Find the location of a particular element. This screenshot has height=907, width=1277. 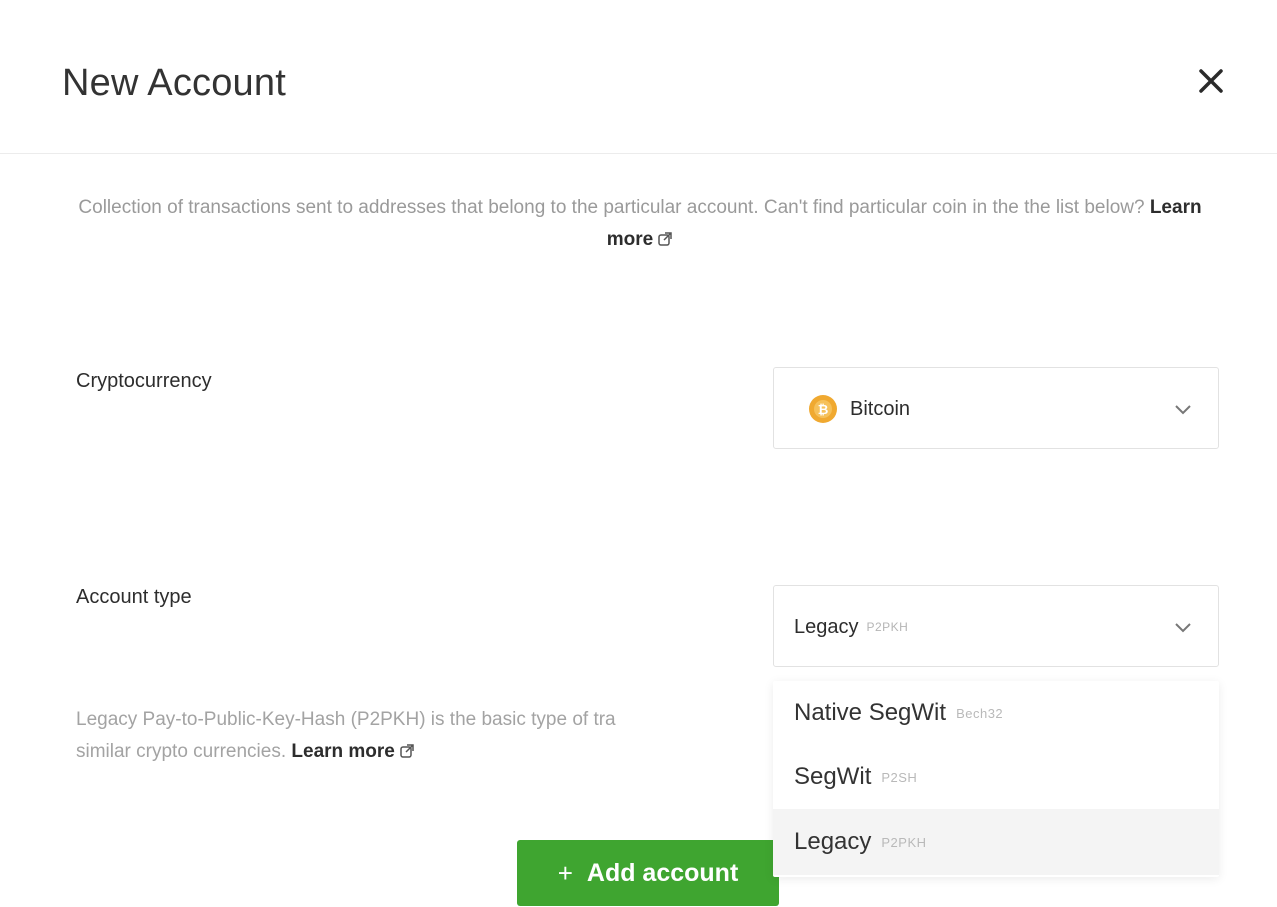

add-account-label: Add account is located at coordinates (662, 872).